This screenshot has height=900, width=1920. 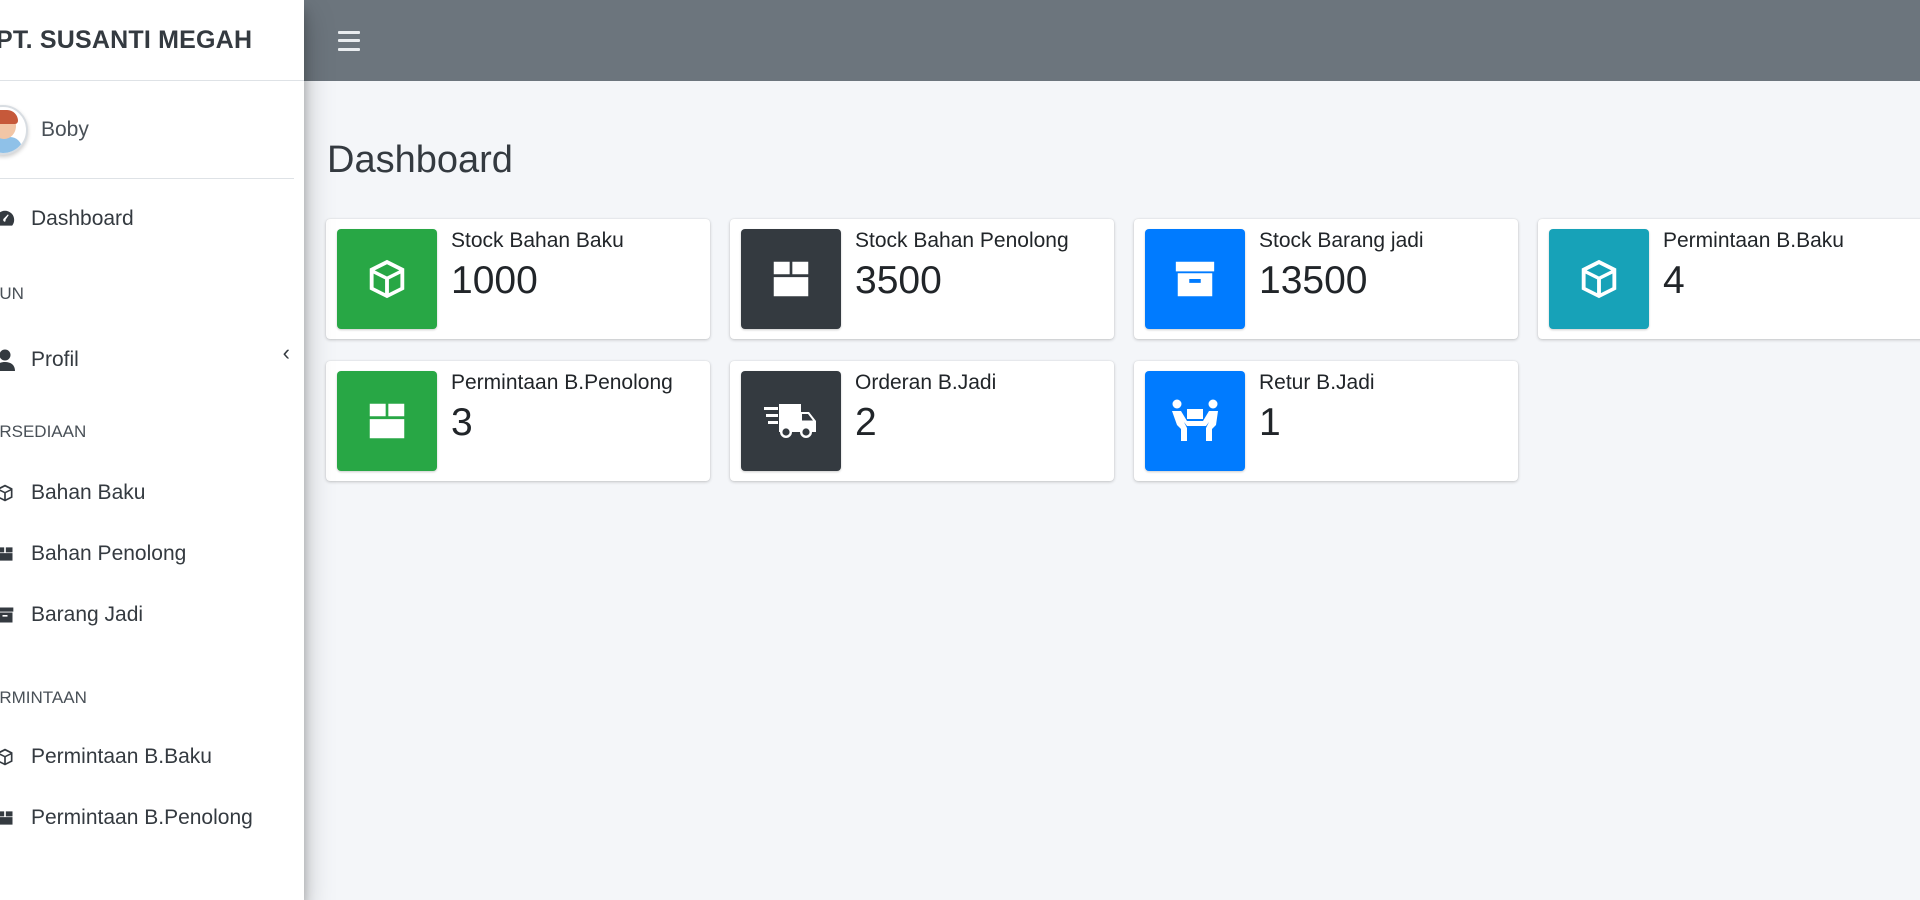 What do you see at coordinates (962, 240) in the screenshot?
I see `info-box-label: Stock Bahan Penolong` at bounding box center [962, 240].